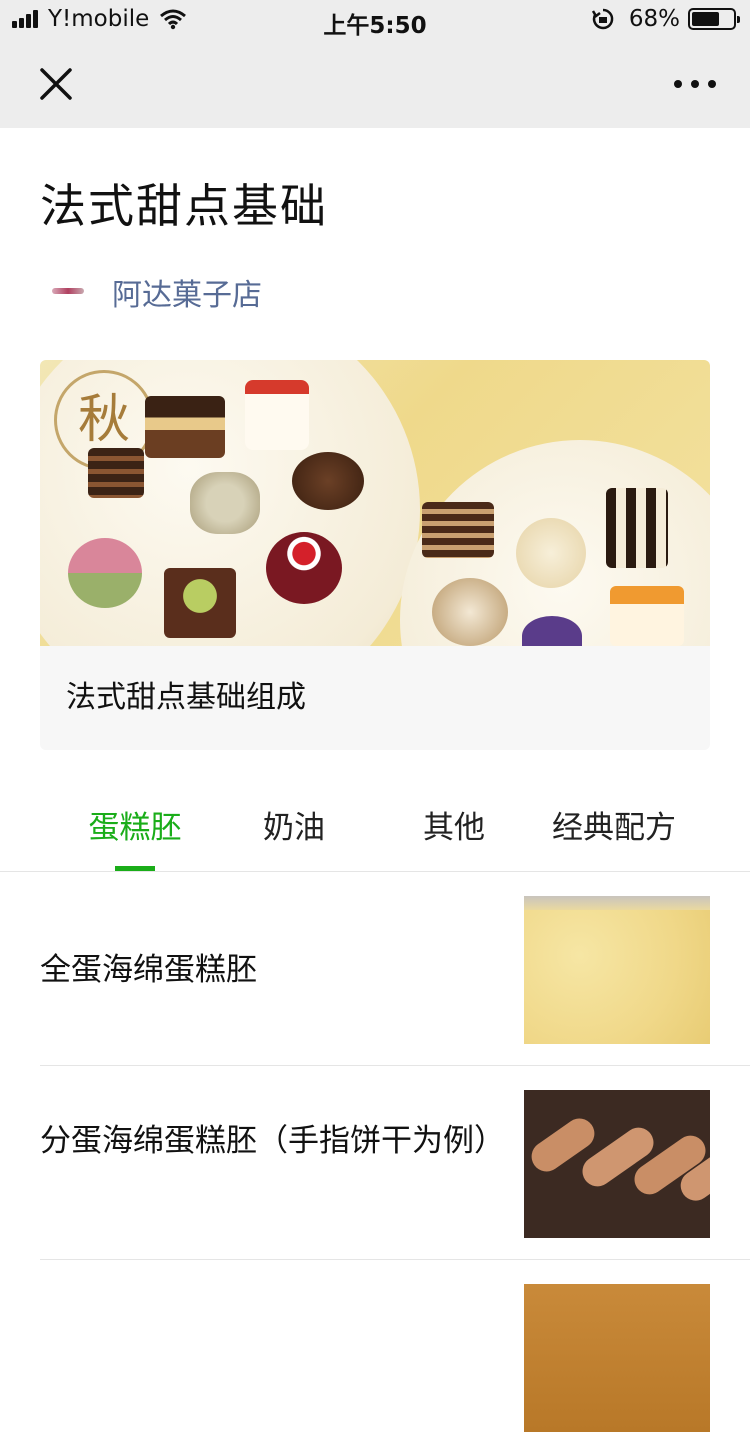  What do you see at coordinates (617, 970) in the screenshot?
I see `thumbnail-sponge-cake` at bounding box center [617, 970].